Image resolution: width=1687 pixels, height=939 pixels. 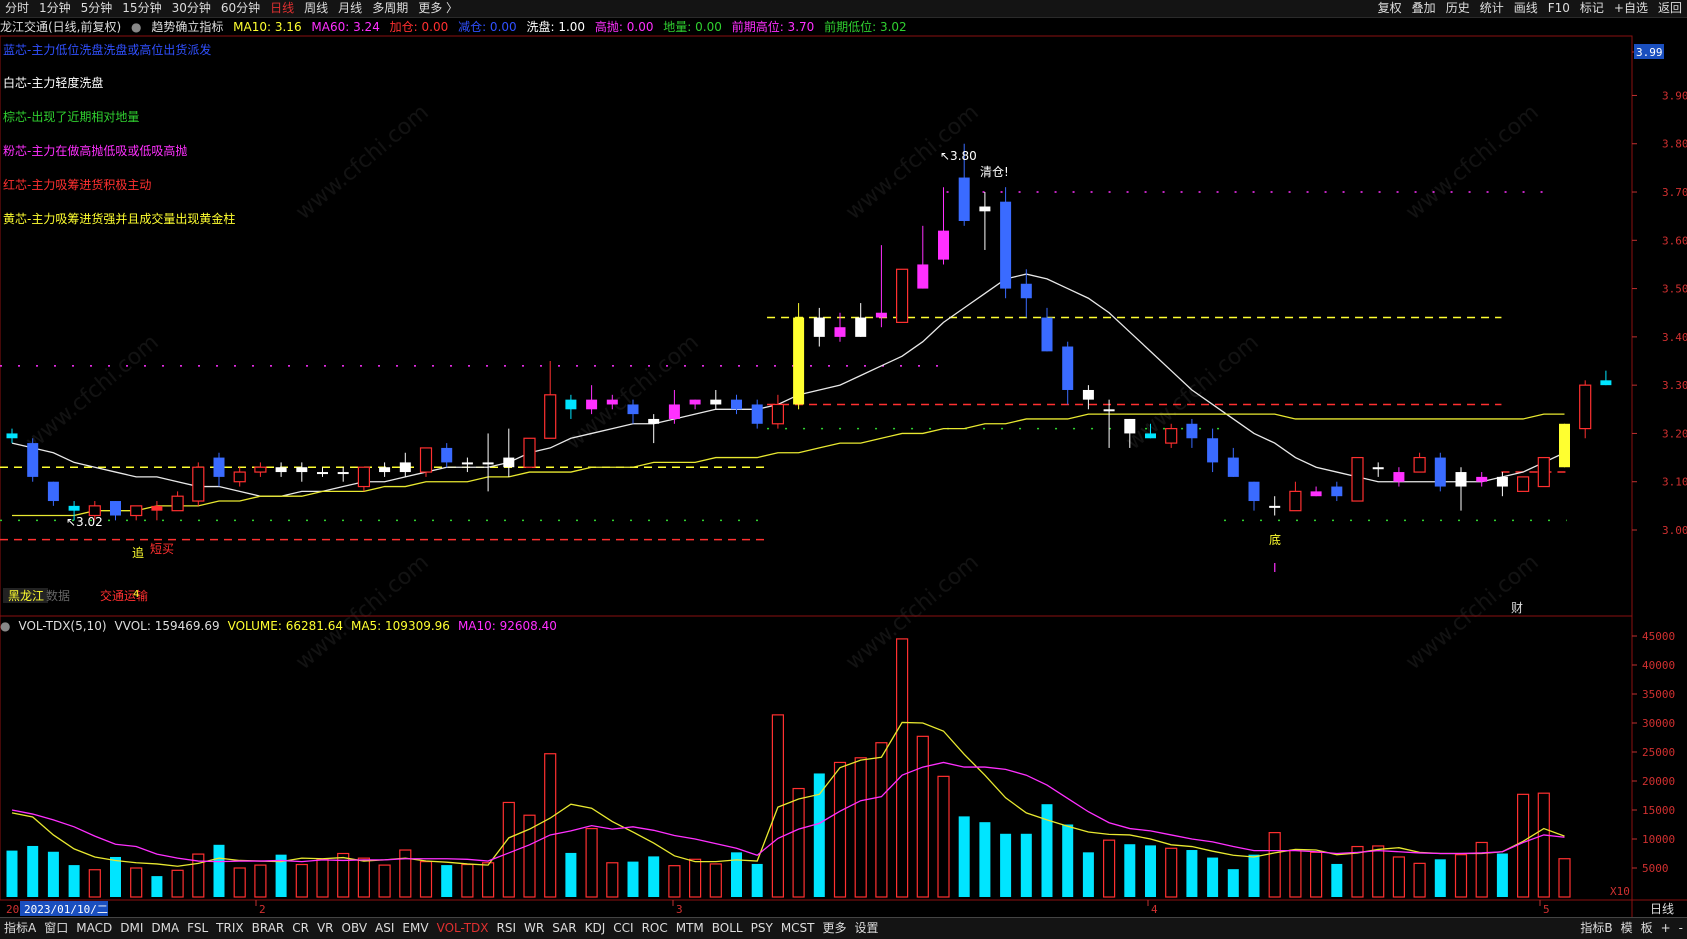 I want to click on vol-ma10-value: MA10: 92608.40, so click(x=507, y=626).